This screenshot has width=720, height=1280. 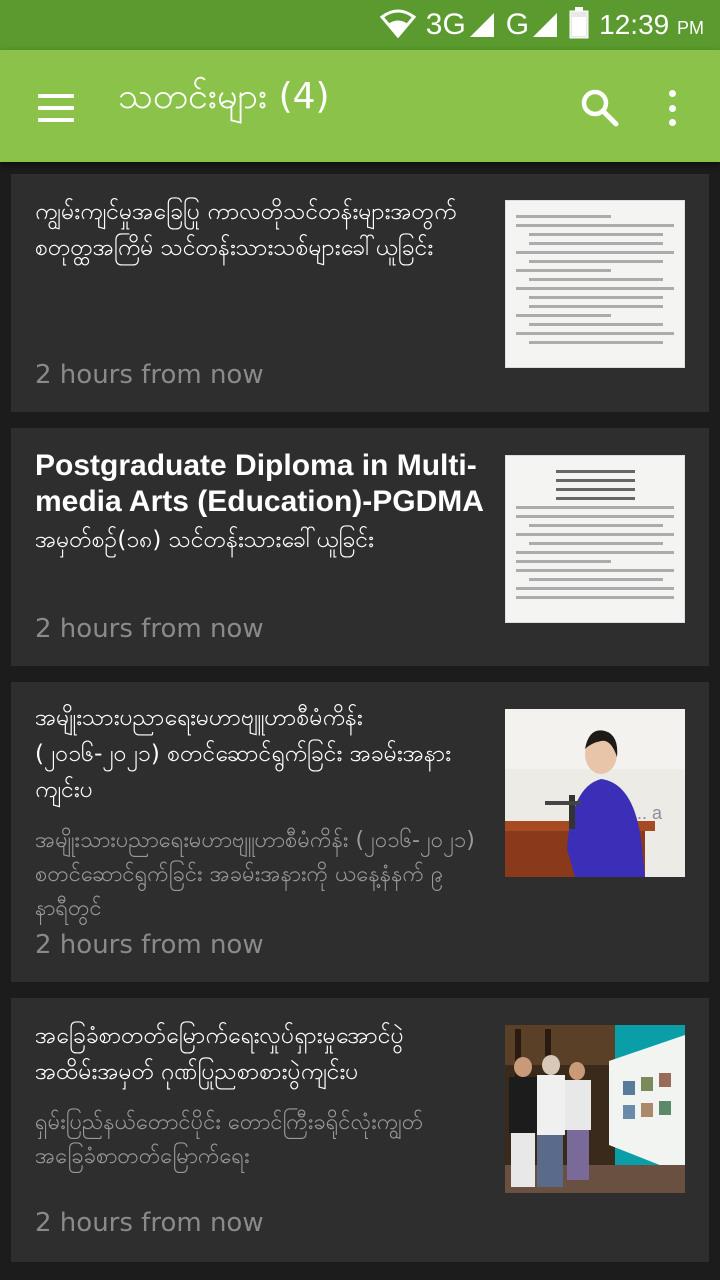 I want to click on page-title: သတင်းများ (4), so click(x=224, y=96).